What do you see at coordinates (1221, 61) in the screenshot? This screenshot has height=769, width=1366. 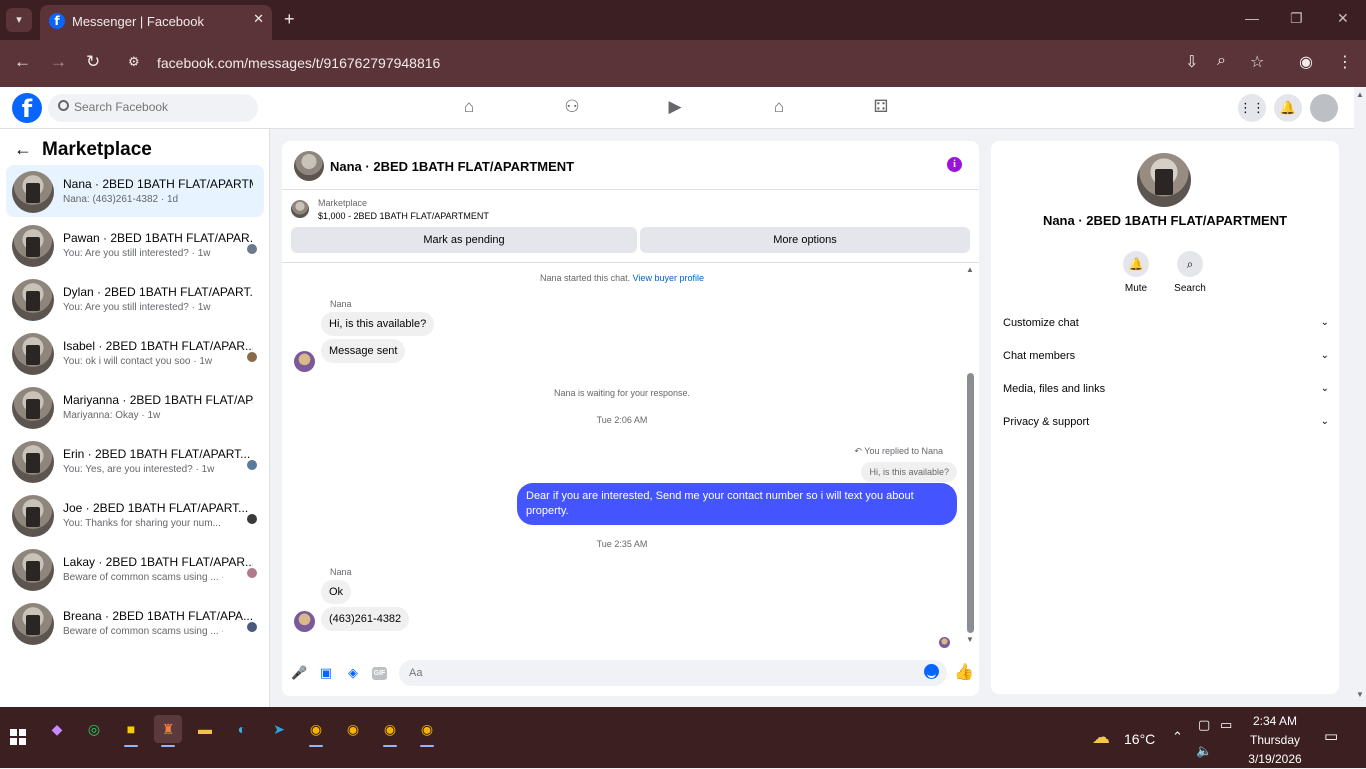 I see `zoom-icon: ⌕` at bounding box center [1221, 61].